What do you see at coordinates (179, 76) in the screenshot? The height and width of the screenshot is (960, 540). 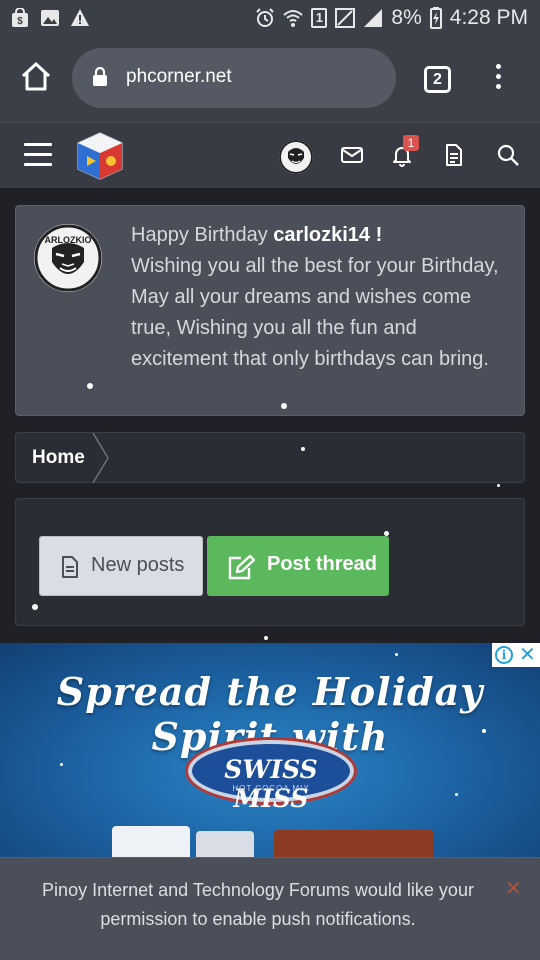 I see `url-text: phcorner.net` at bounding box center [179, 76].